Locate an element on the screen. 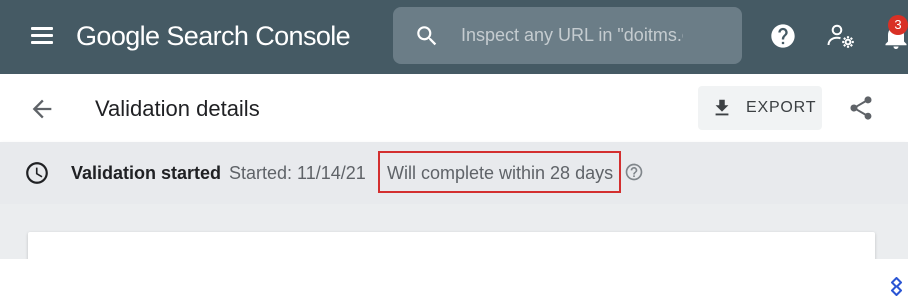 The image size is (908, 299). share-icon is located at coordinates (861, 108).